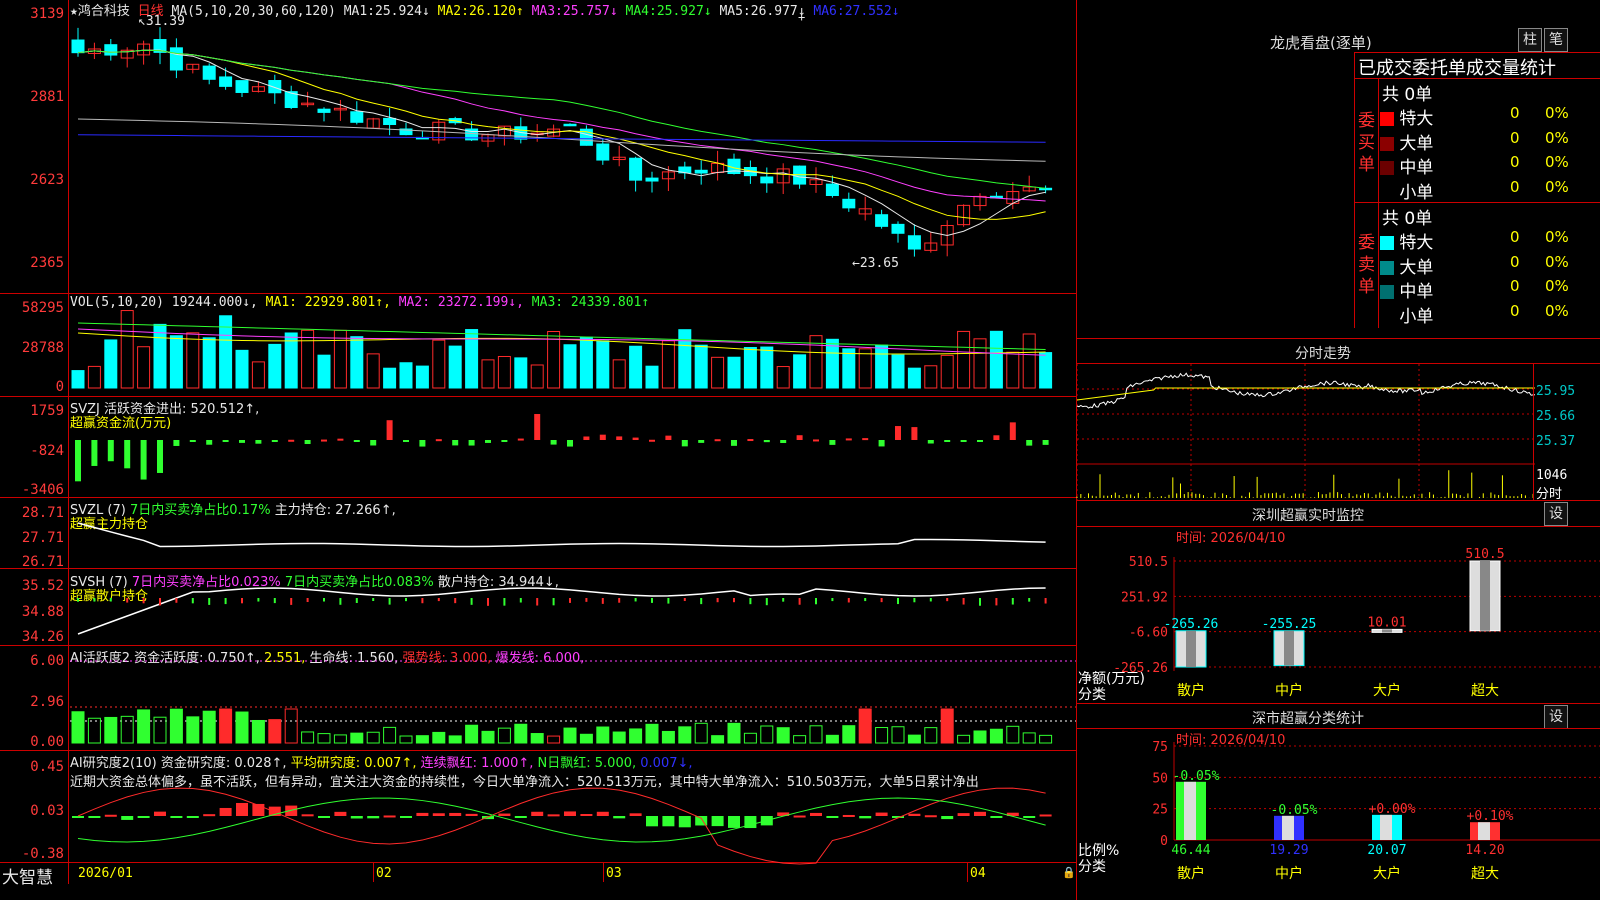 This screenshot has width=1600, height=900. Describe the element at coordinates (1338, 500) in the screenshot. I see `panel-divider` at that location.